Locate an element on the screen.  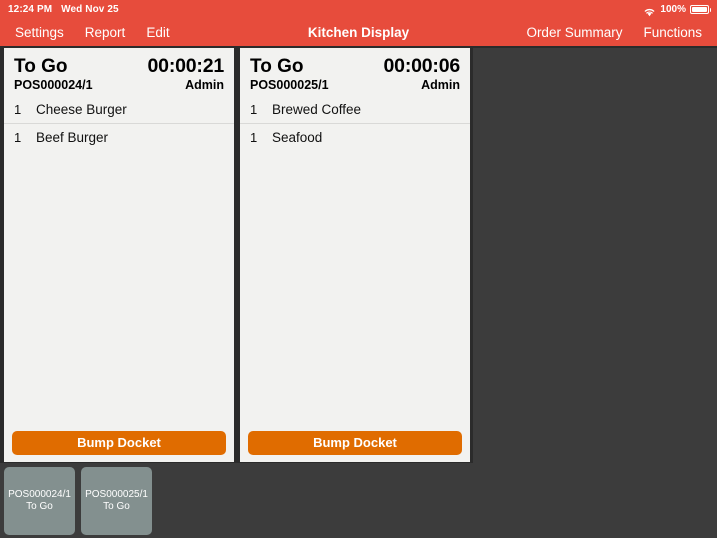
docket-timer: 00:00:21 is located at coordinates (186, 66).